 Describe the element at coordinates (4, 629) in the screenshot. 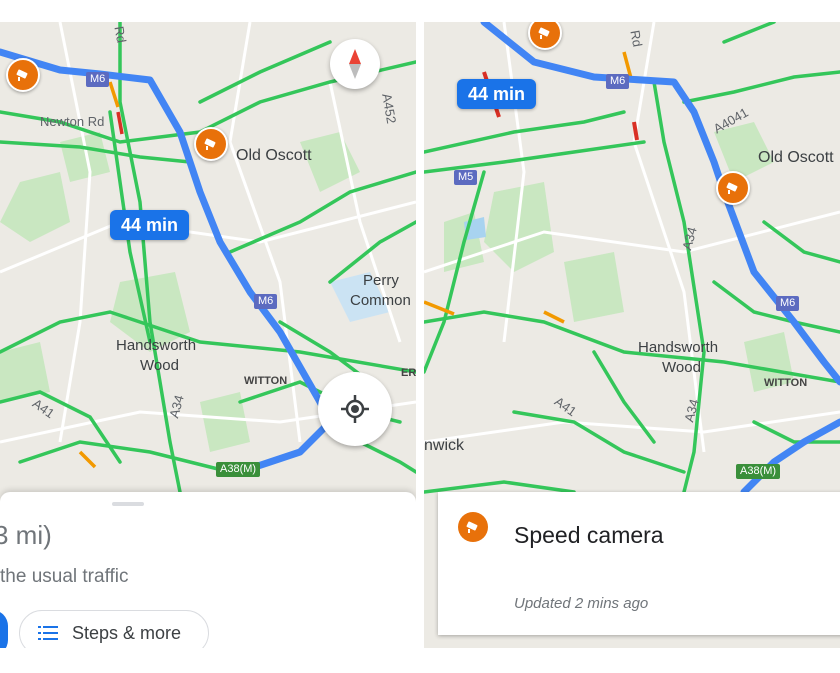

I see `start-button` at that location.